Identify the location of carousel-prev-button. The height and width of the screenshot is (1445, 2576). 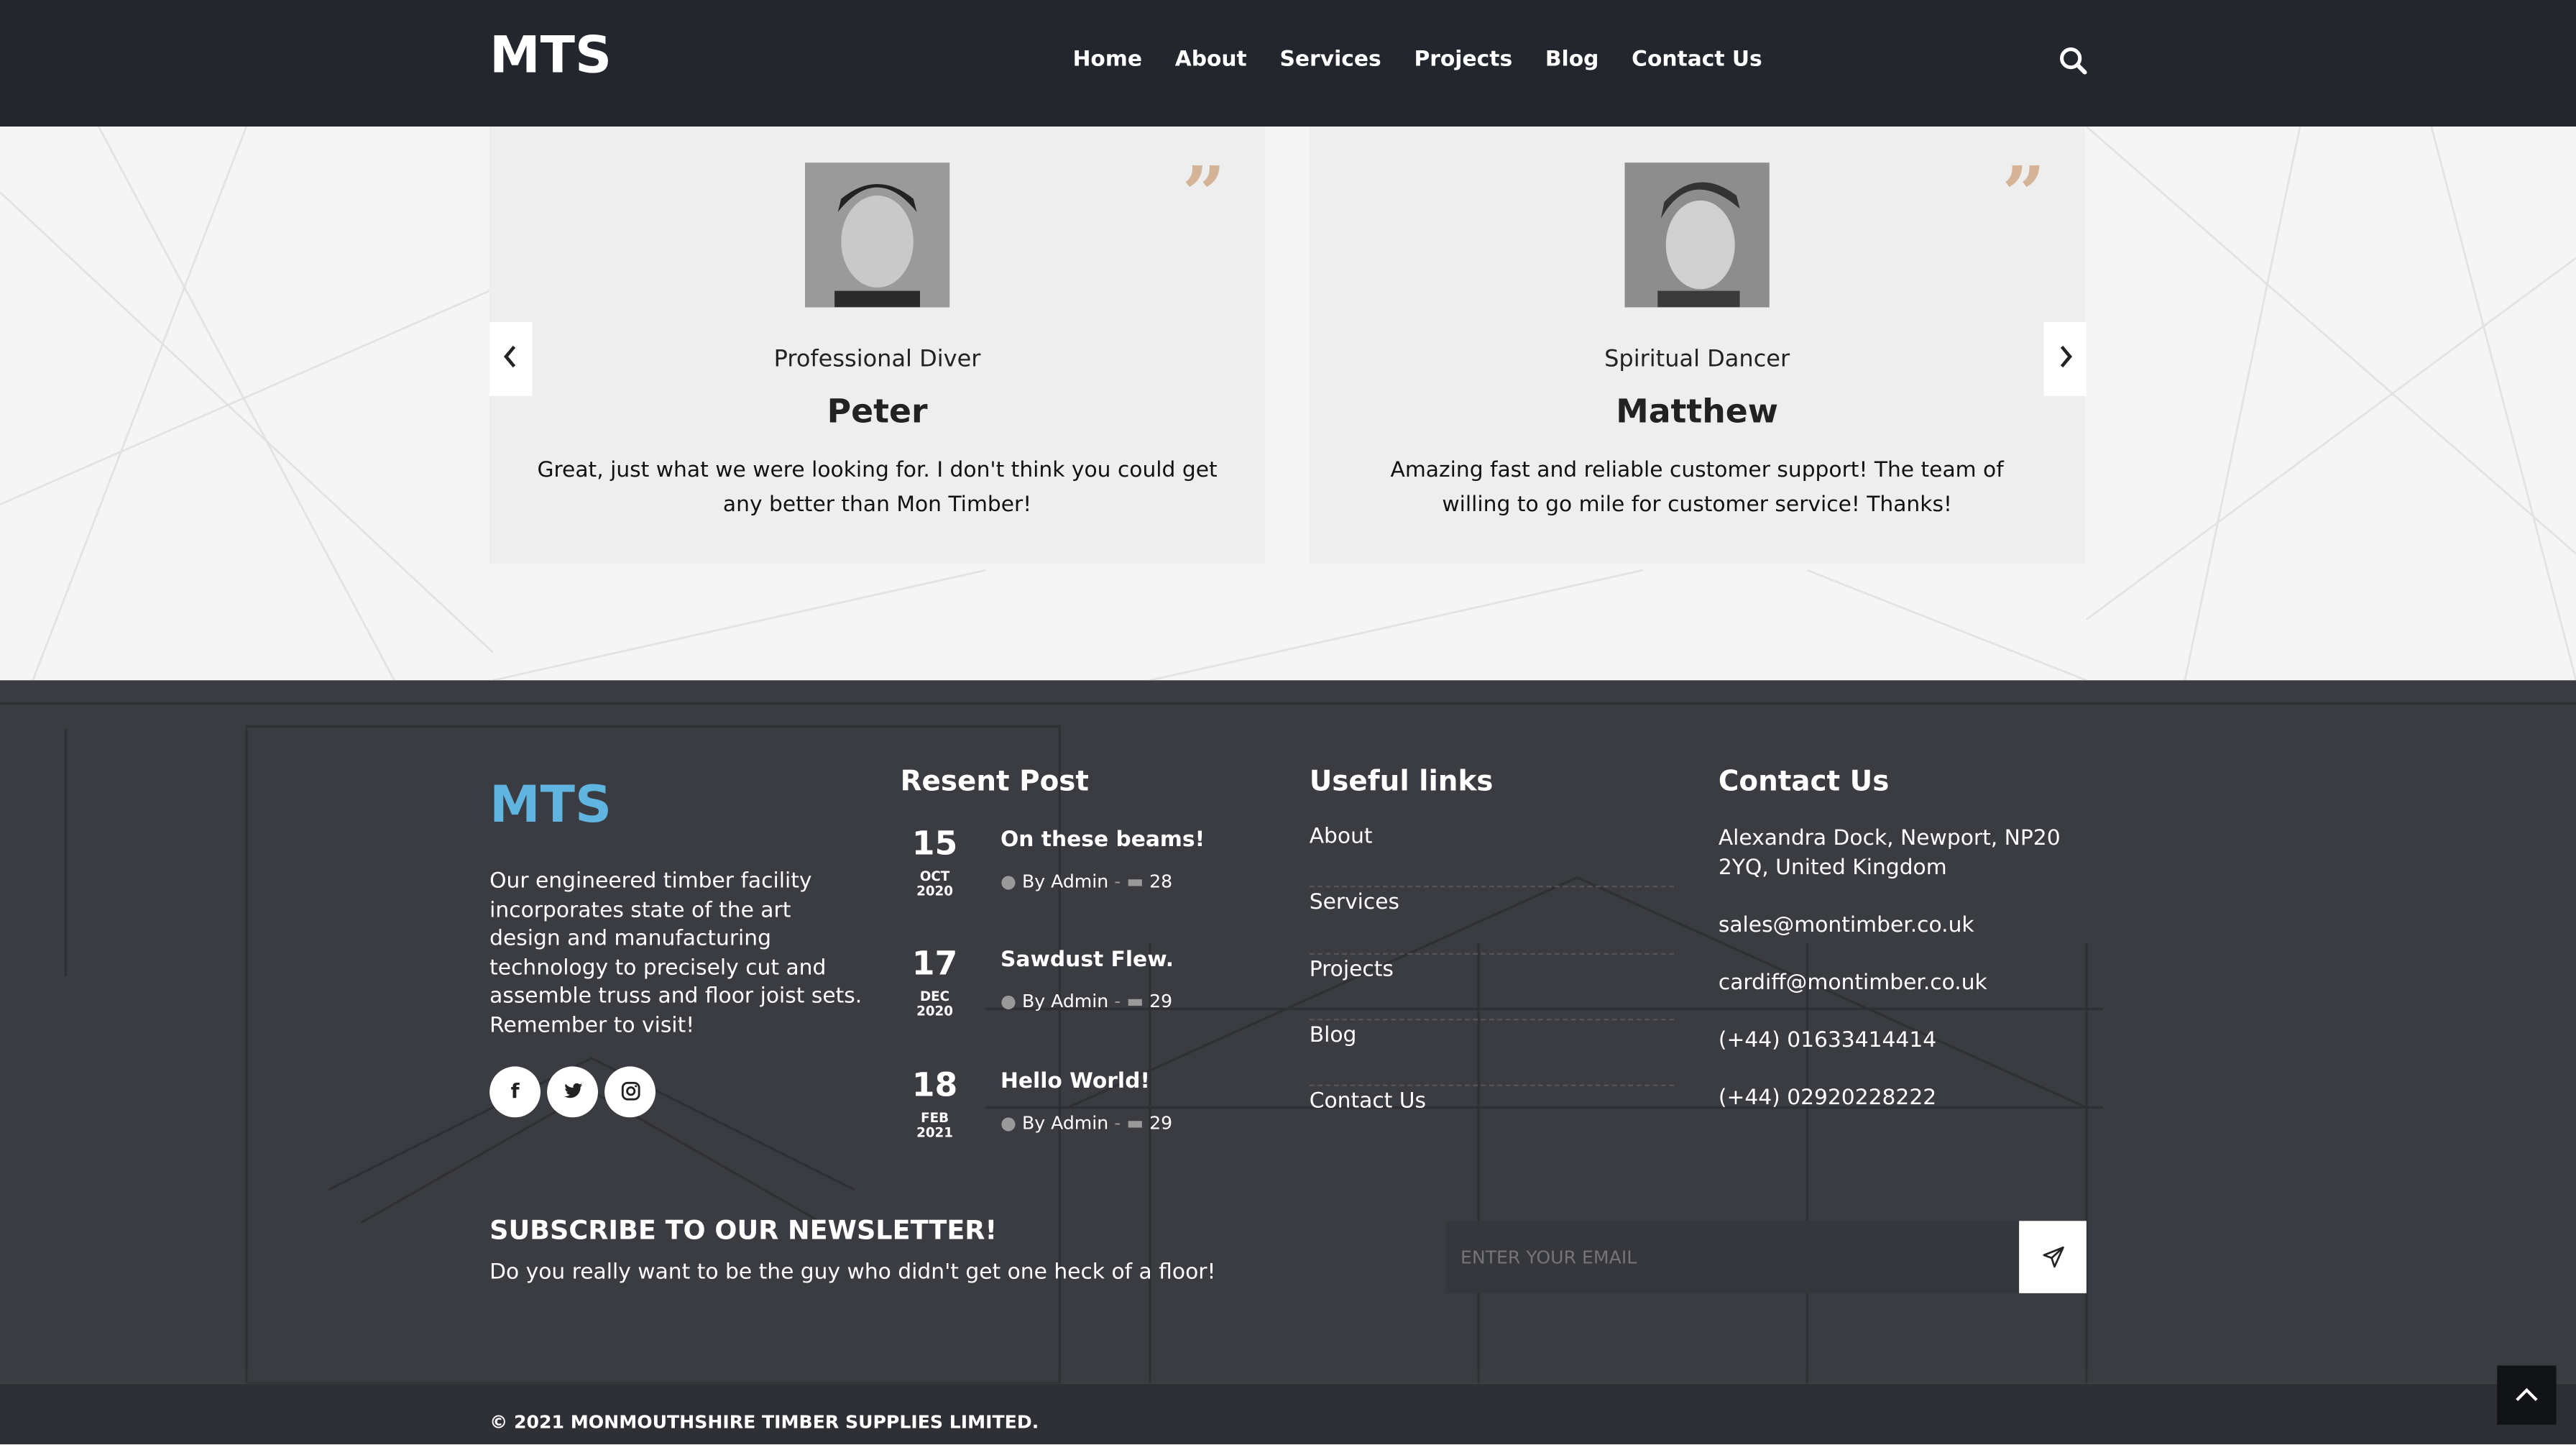
(511, 358).